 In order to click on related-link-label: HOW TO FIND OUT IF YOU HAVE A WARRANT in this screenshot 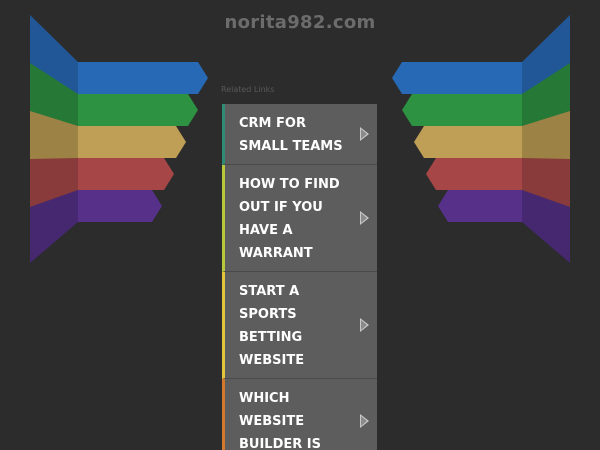, I will do `click(297, 219)`.